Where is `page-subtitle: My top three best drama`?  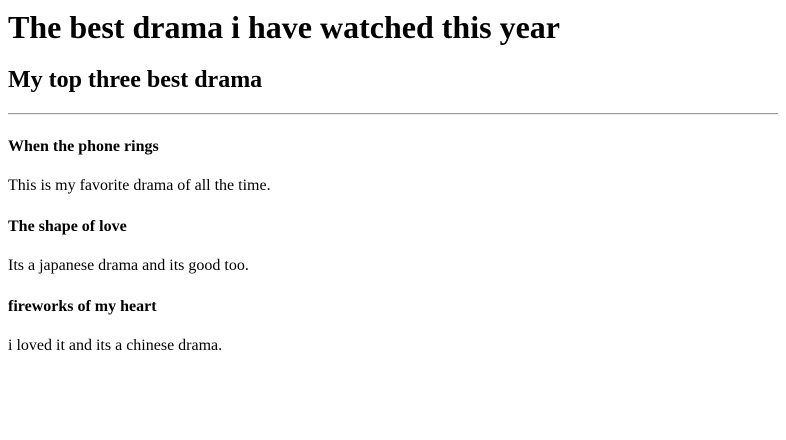
page-subtitle: My top three best drama is located at coordinates (135, 80).